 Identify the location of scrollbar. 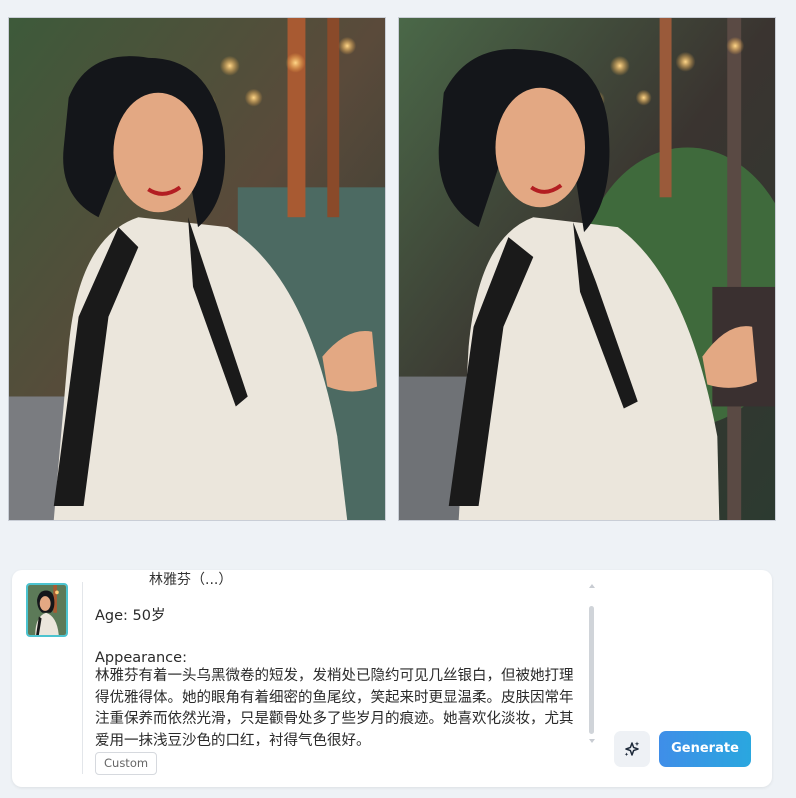
(592, 665).